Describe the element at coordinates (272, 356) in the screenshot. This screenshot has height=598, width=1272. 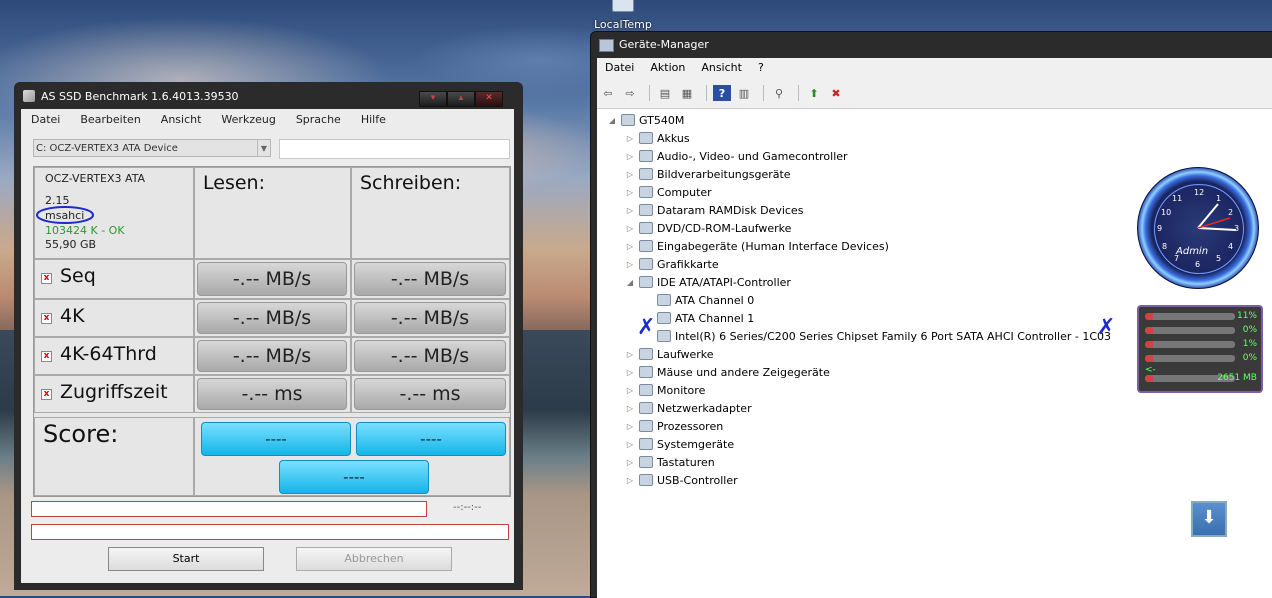
I see `4k64-read-result: -.-- MB/s` at that location.